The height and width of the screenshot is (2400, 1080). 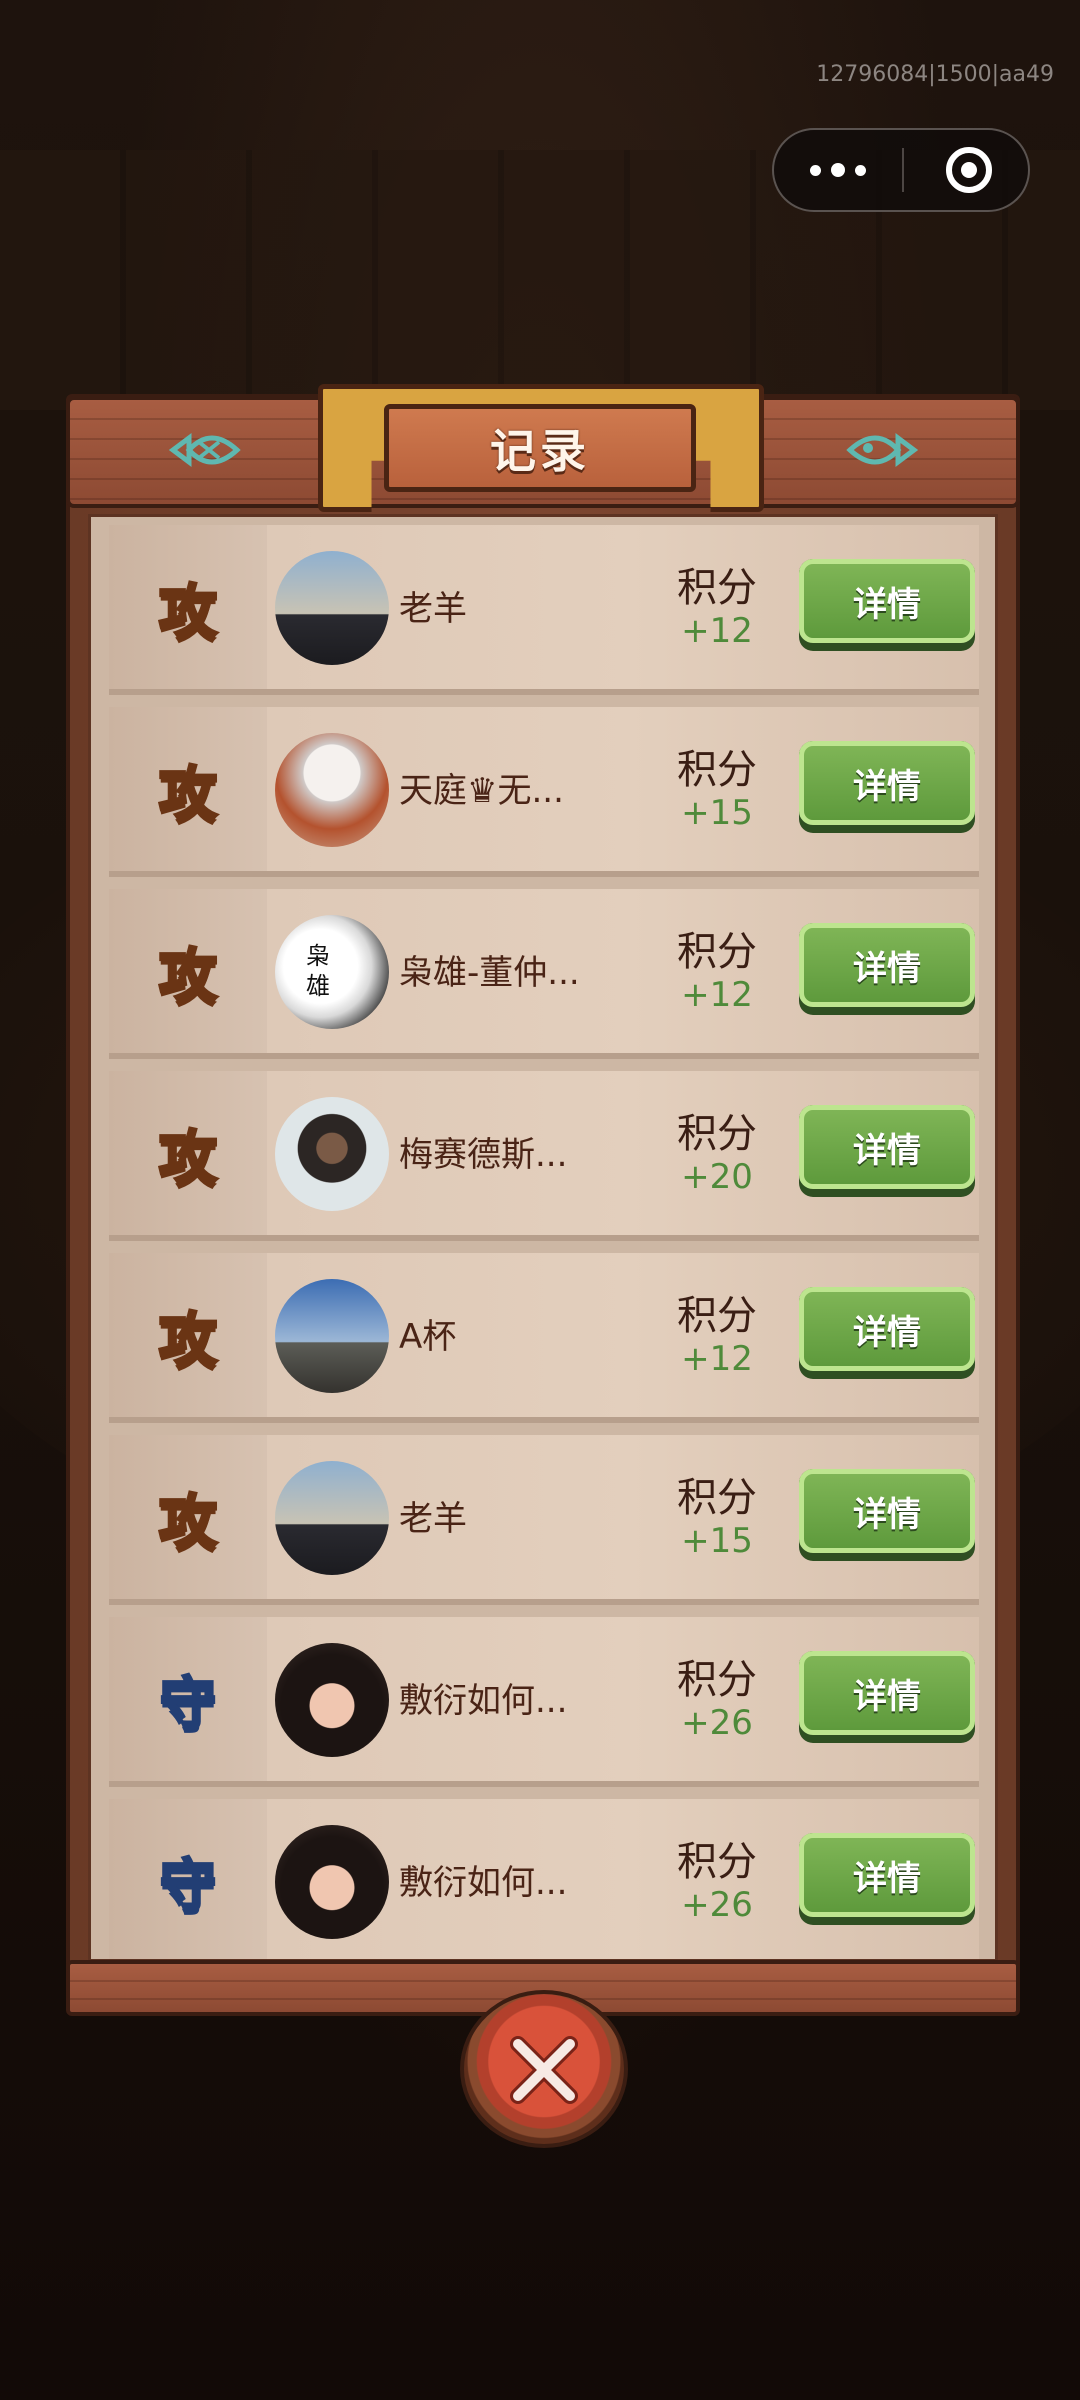 What do you see at coordinates (332, 972) in the screenshot?
I see `avatar: 枭雄` at bounding box center [332, 972].